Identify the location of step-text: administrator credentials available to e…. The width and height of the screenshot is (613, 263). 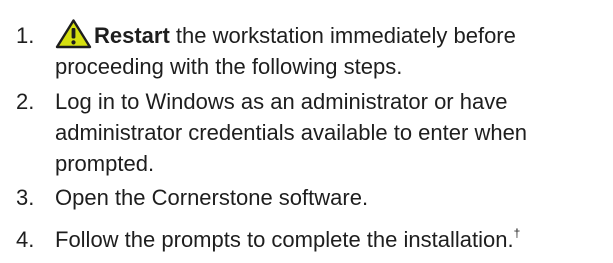
(291, 132).